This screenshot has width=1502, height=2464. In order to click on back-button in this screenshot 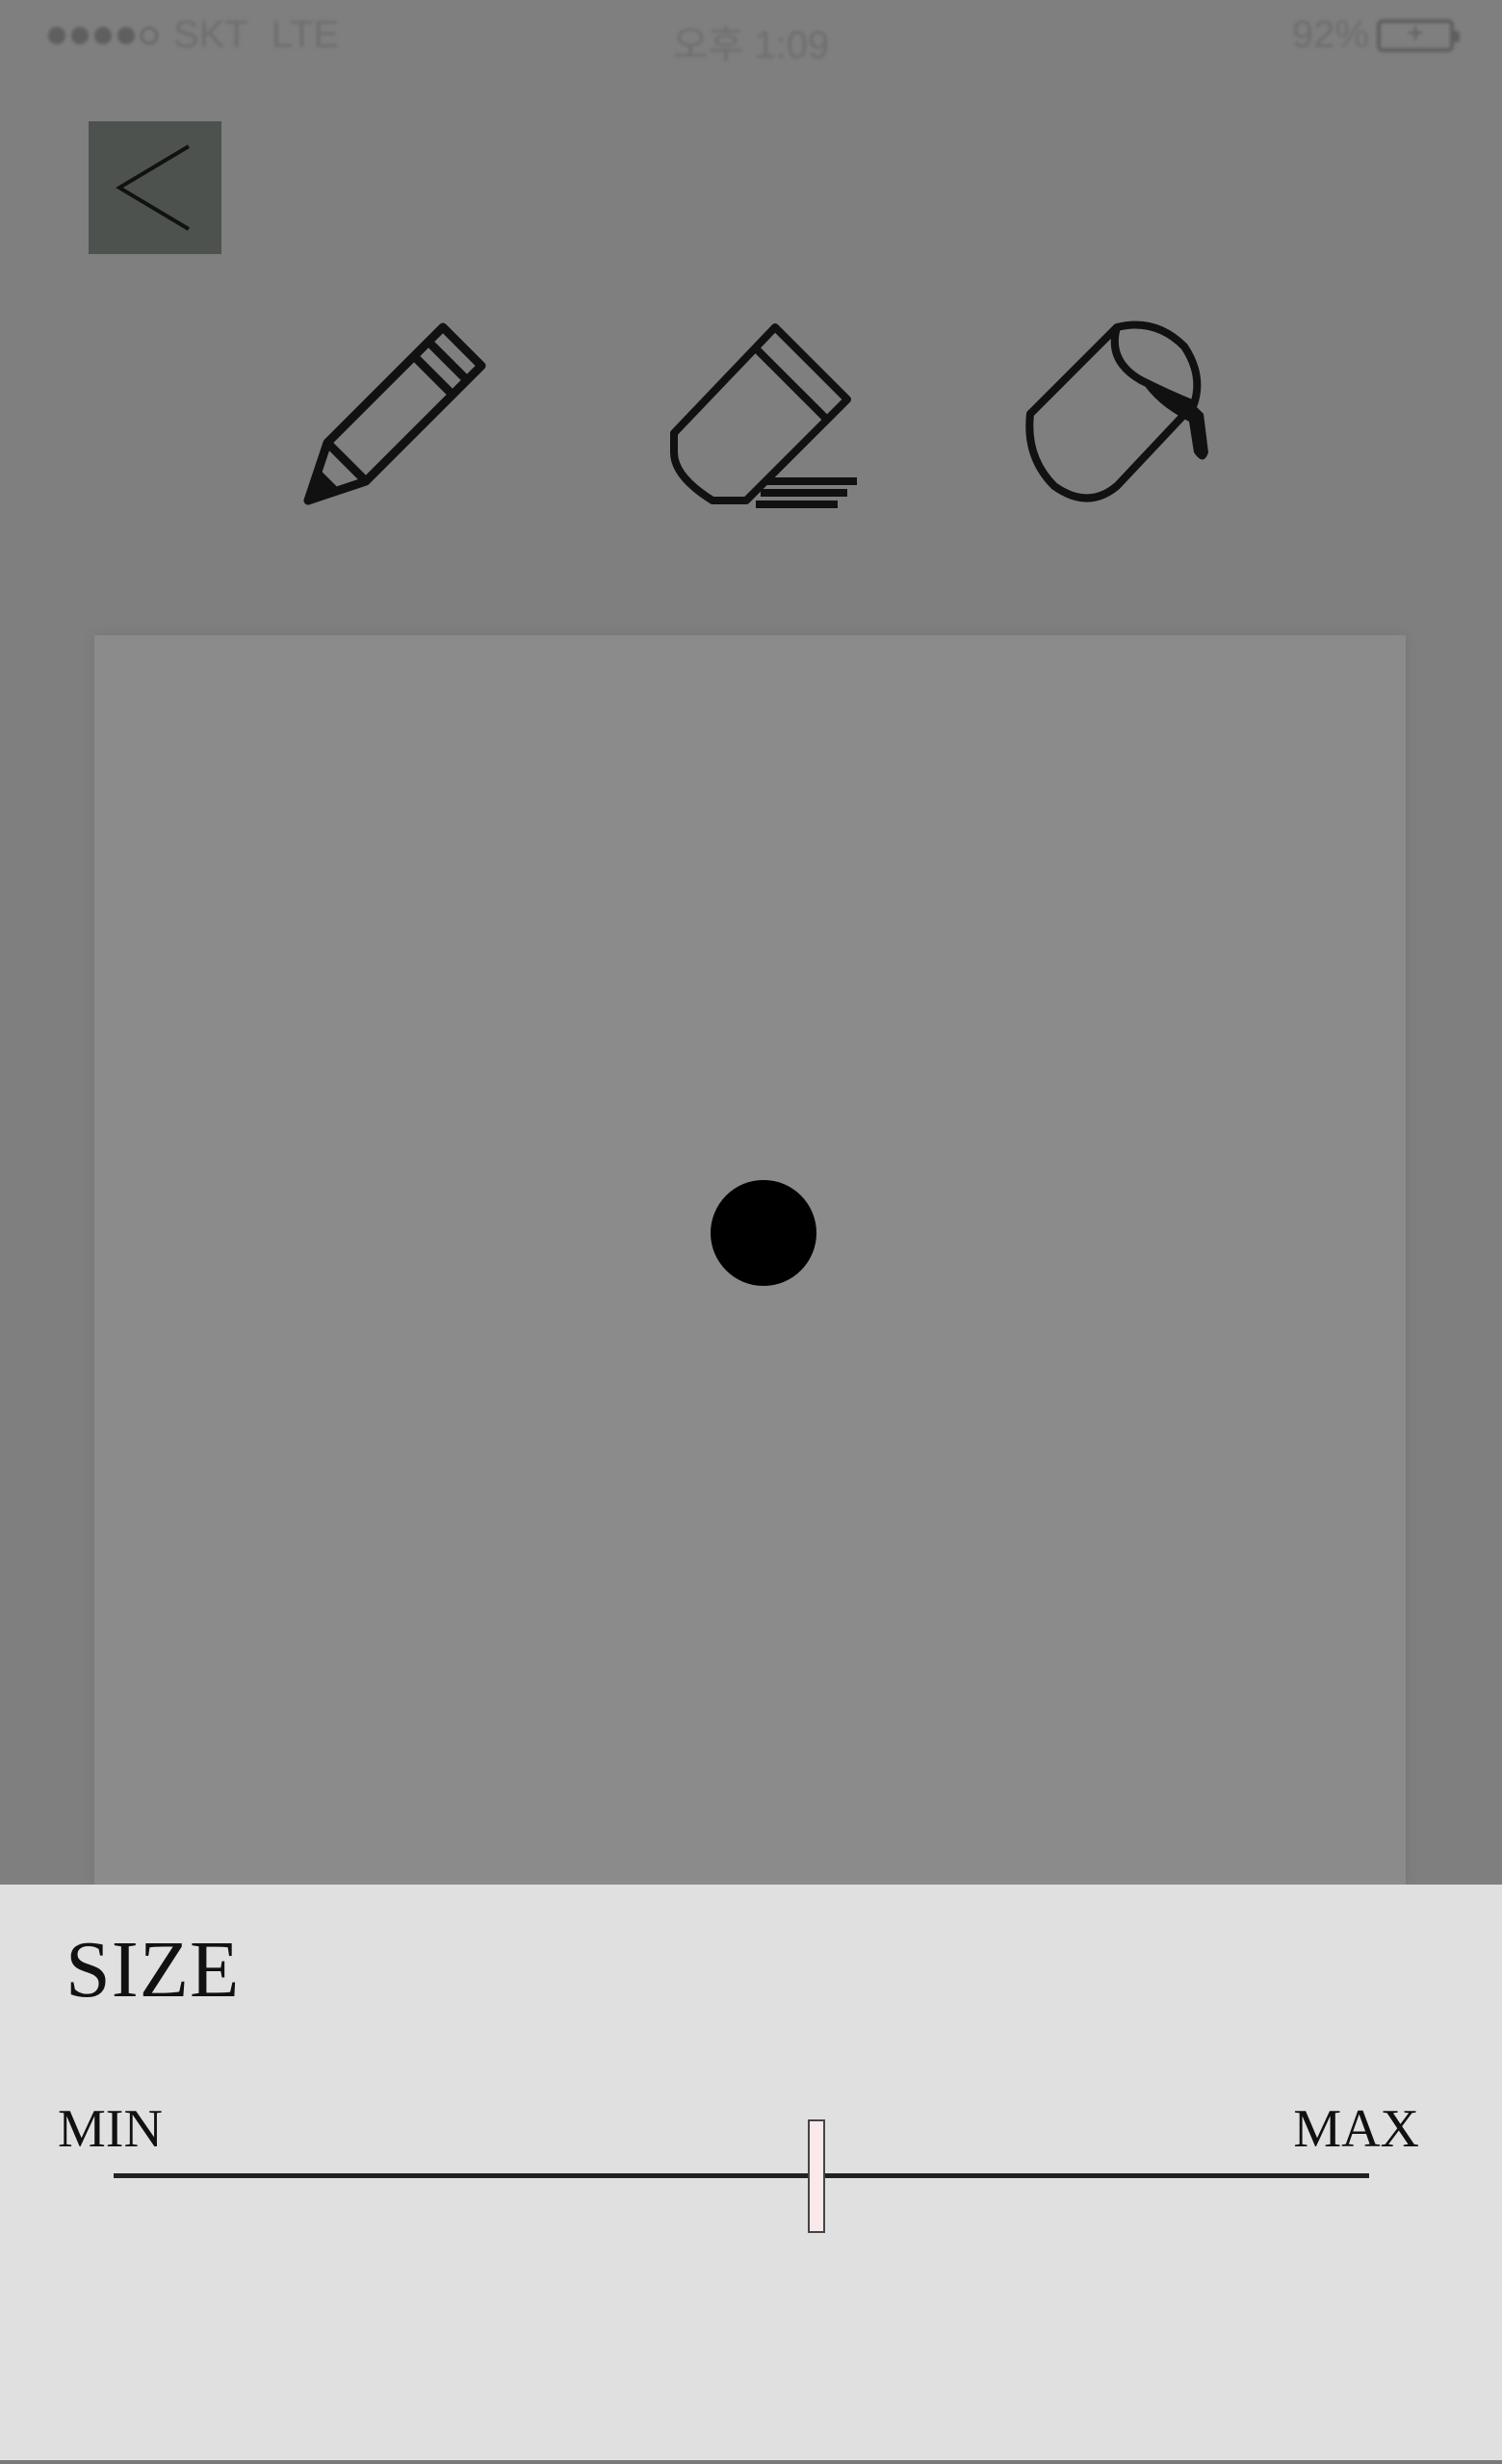, I will do `click(155, 187)`.